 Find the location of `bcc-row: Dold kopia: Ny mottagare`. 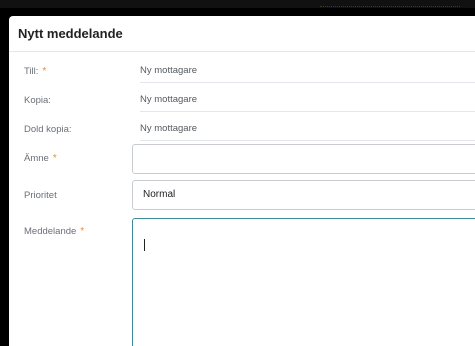

bcc-row: Dold kopia: Ny mottagare is located at coordinates (242, 131).